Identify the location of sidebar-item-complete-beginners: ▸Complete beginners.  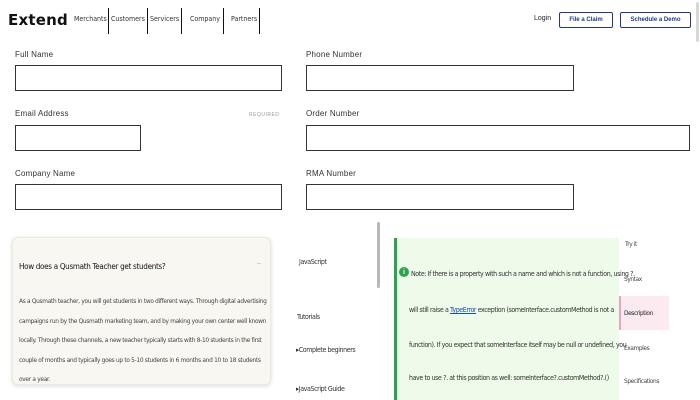
(326, 350).